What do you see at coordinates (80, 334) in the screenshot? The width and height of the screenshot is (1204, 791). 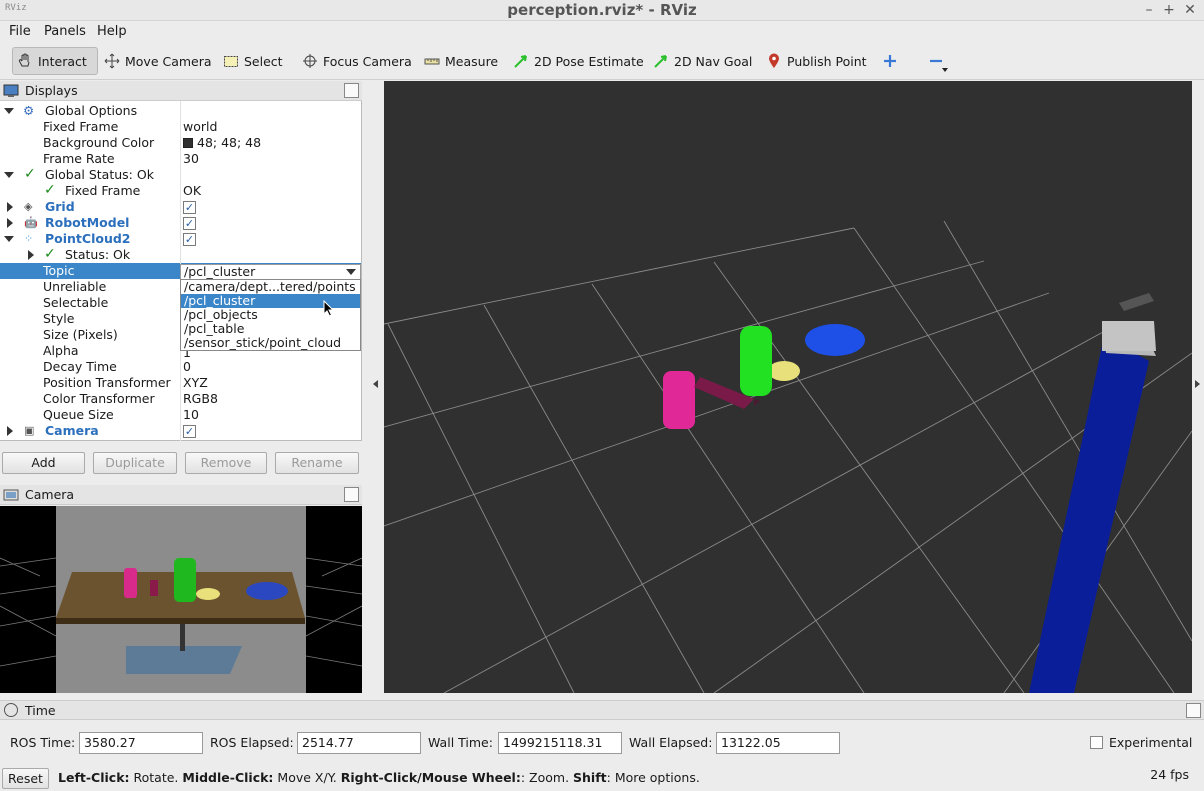 I see `size-label: Size (Pixels)` at bounding box center [80, 334].